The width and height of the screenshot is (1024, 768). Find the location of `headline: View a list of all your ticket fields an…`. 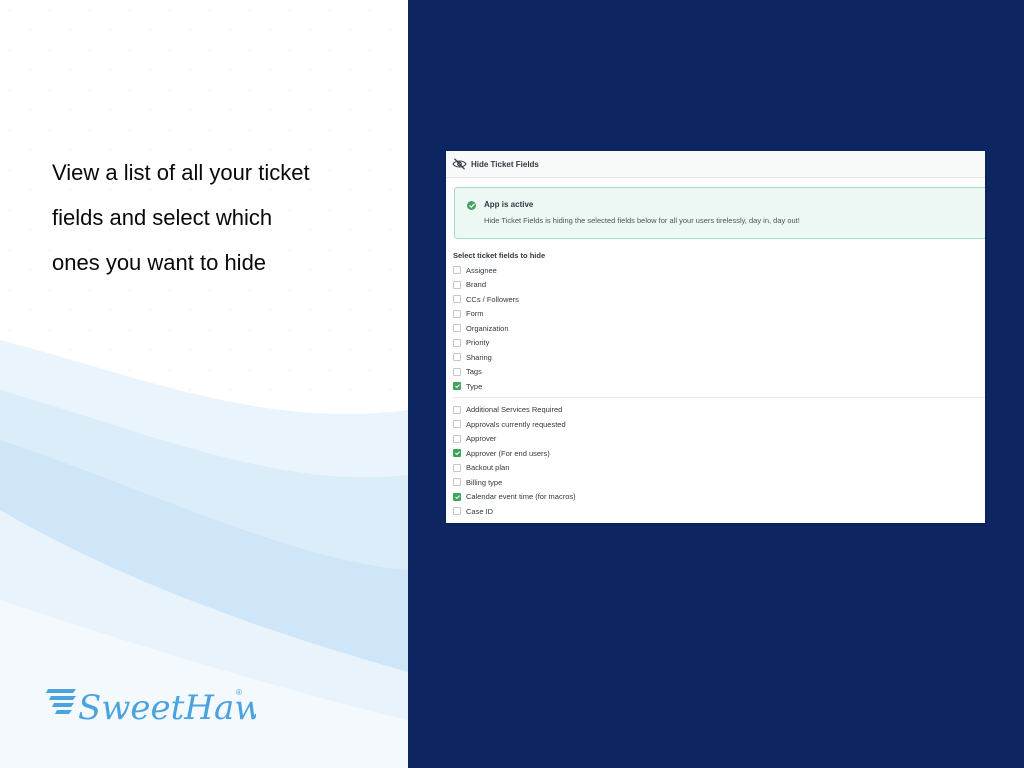

headline: View a list of all your ticket fields an… is located at coordinates (217, 217).